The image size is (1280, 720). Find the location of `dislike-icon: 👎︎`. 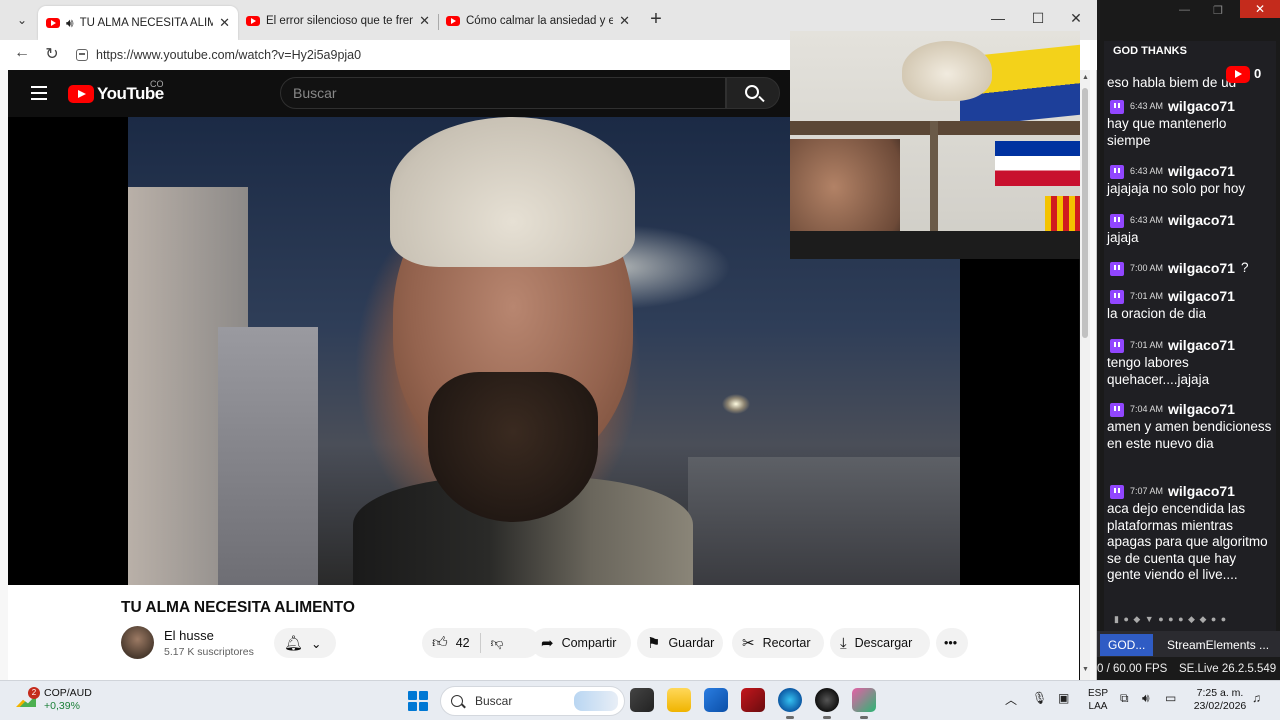

dislike-icon: 👎︎ is located at coordinates (497, 643).